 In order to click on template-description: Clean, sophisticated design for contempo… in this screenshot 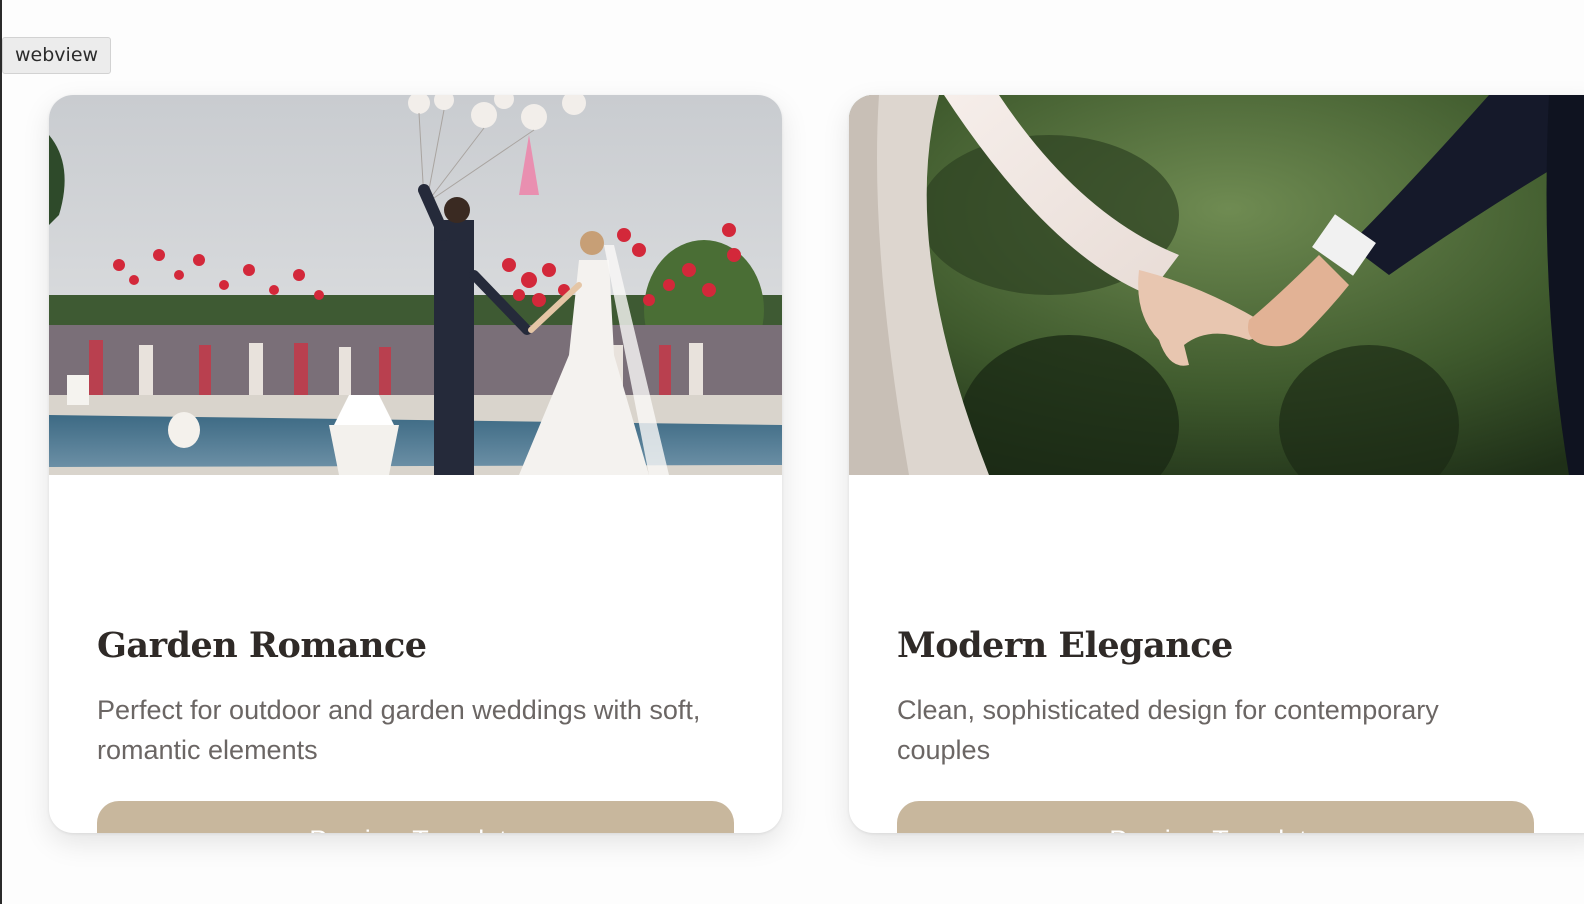, I will do `click(1168, 730)`.